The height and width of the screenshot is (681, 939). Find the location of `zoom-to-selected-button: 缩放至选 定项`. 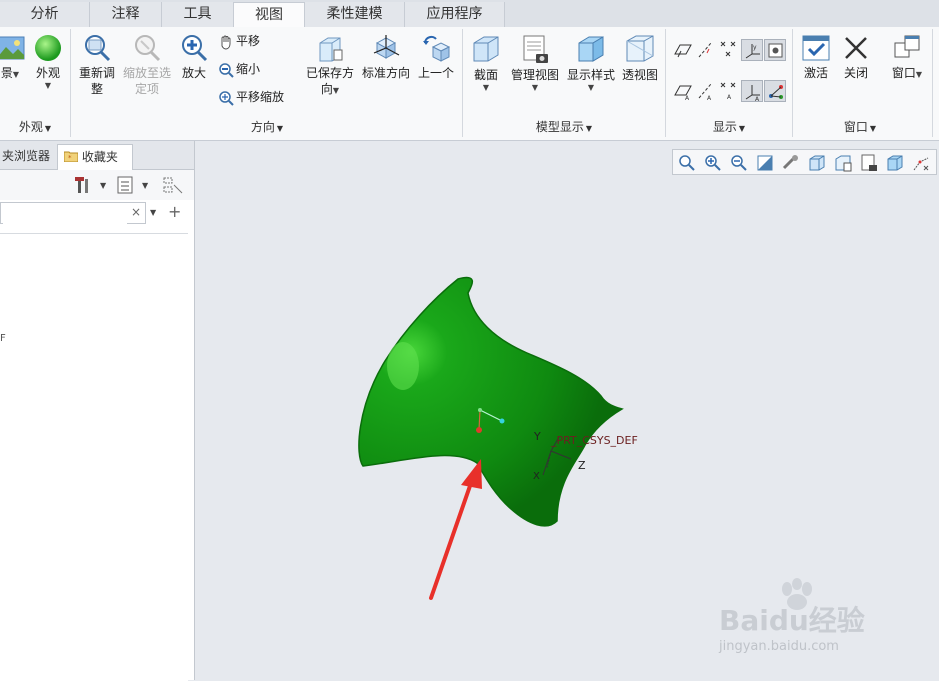

zoom-to-selected-button: 缩放至选 定项 is located at coordinates (147, 65).